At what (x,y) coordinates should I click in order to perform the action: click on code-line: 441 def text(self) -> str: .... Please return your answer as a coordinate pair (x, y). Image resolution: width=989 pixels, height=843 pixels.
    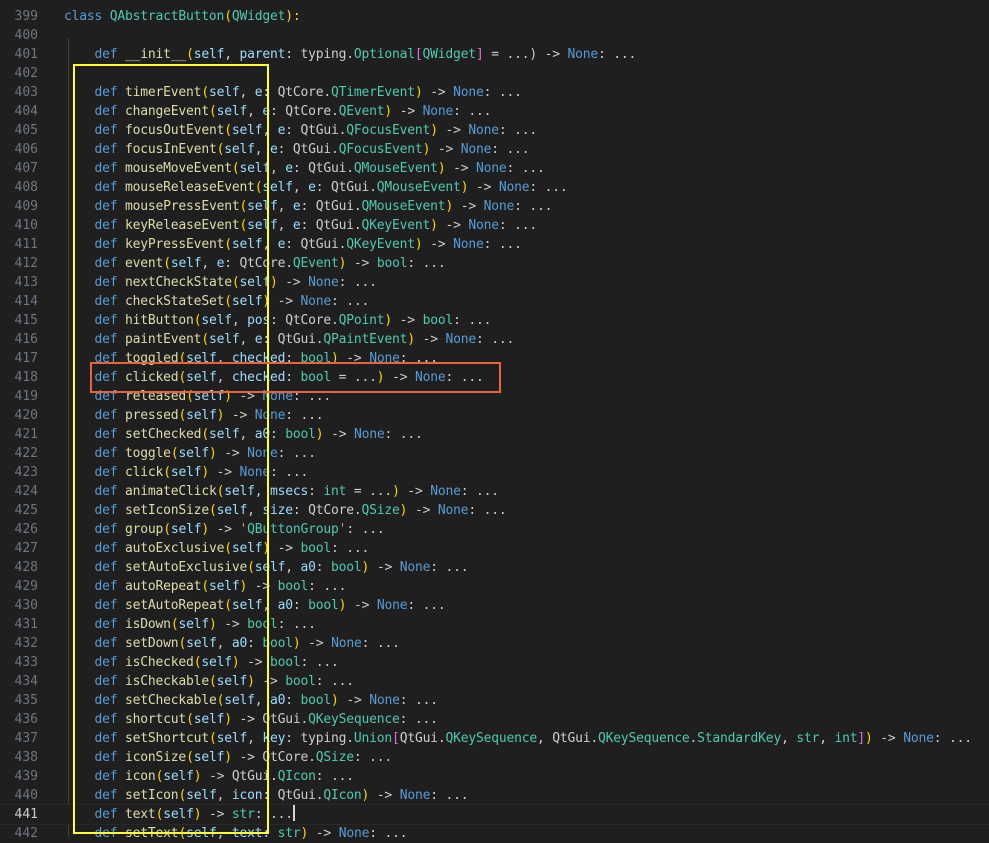
    Looking at the image, I should click on (494, 814).